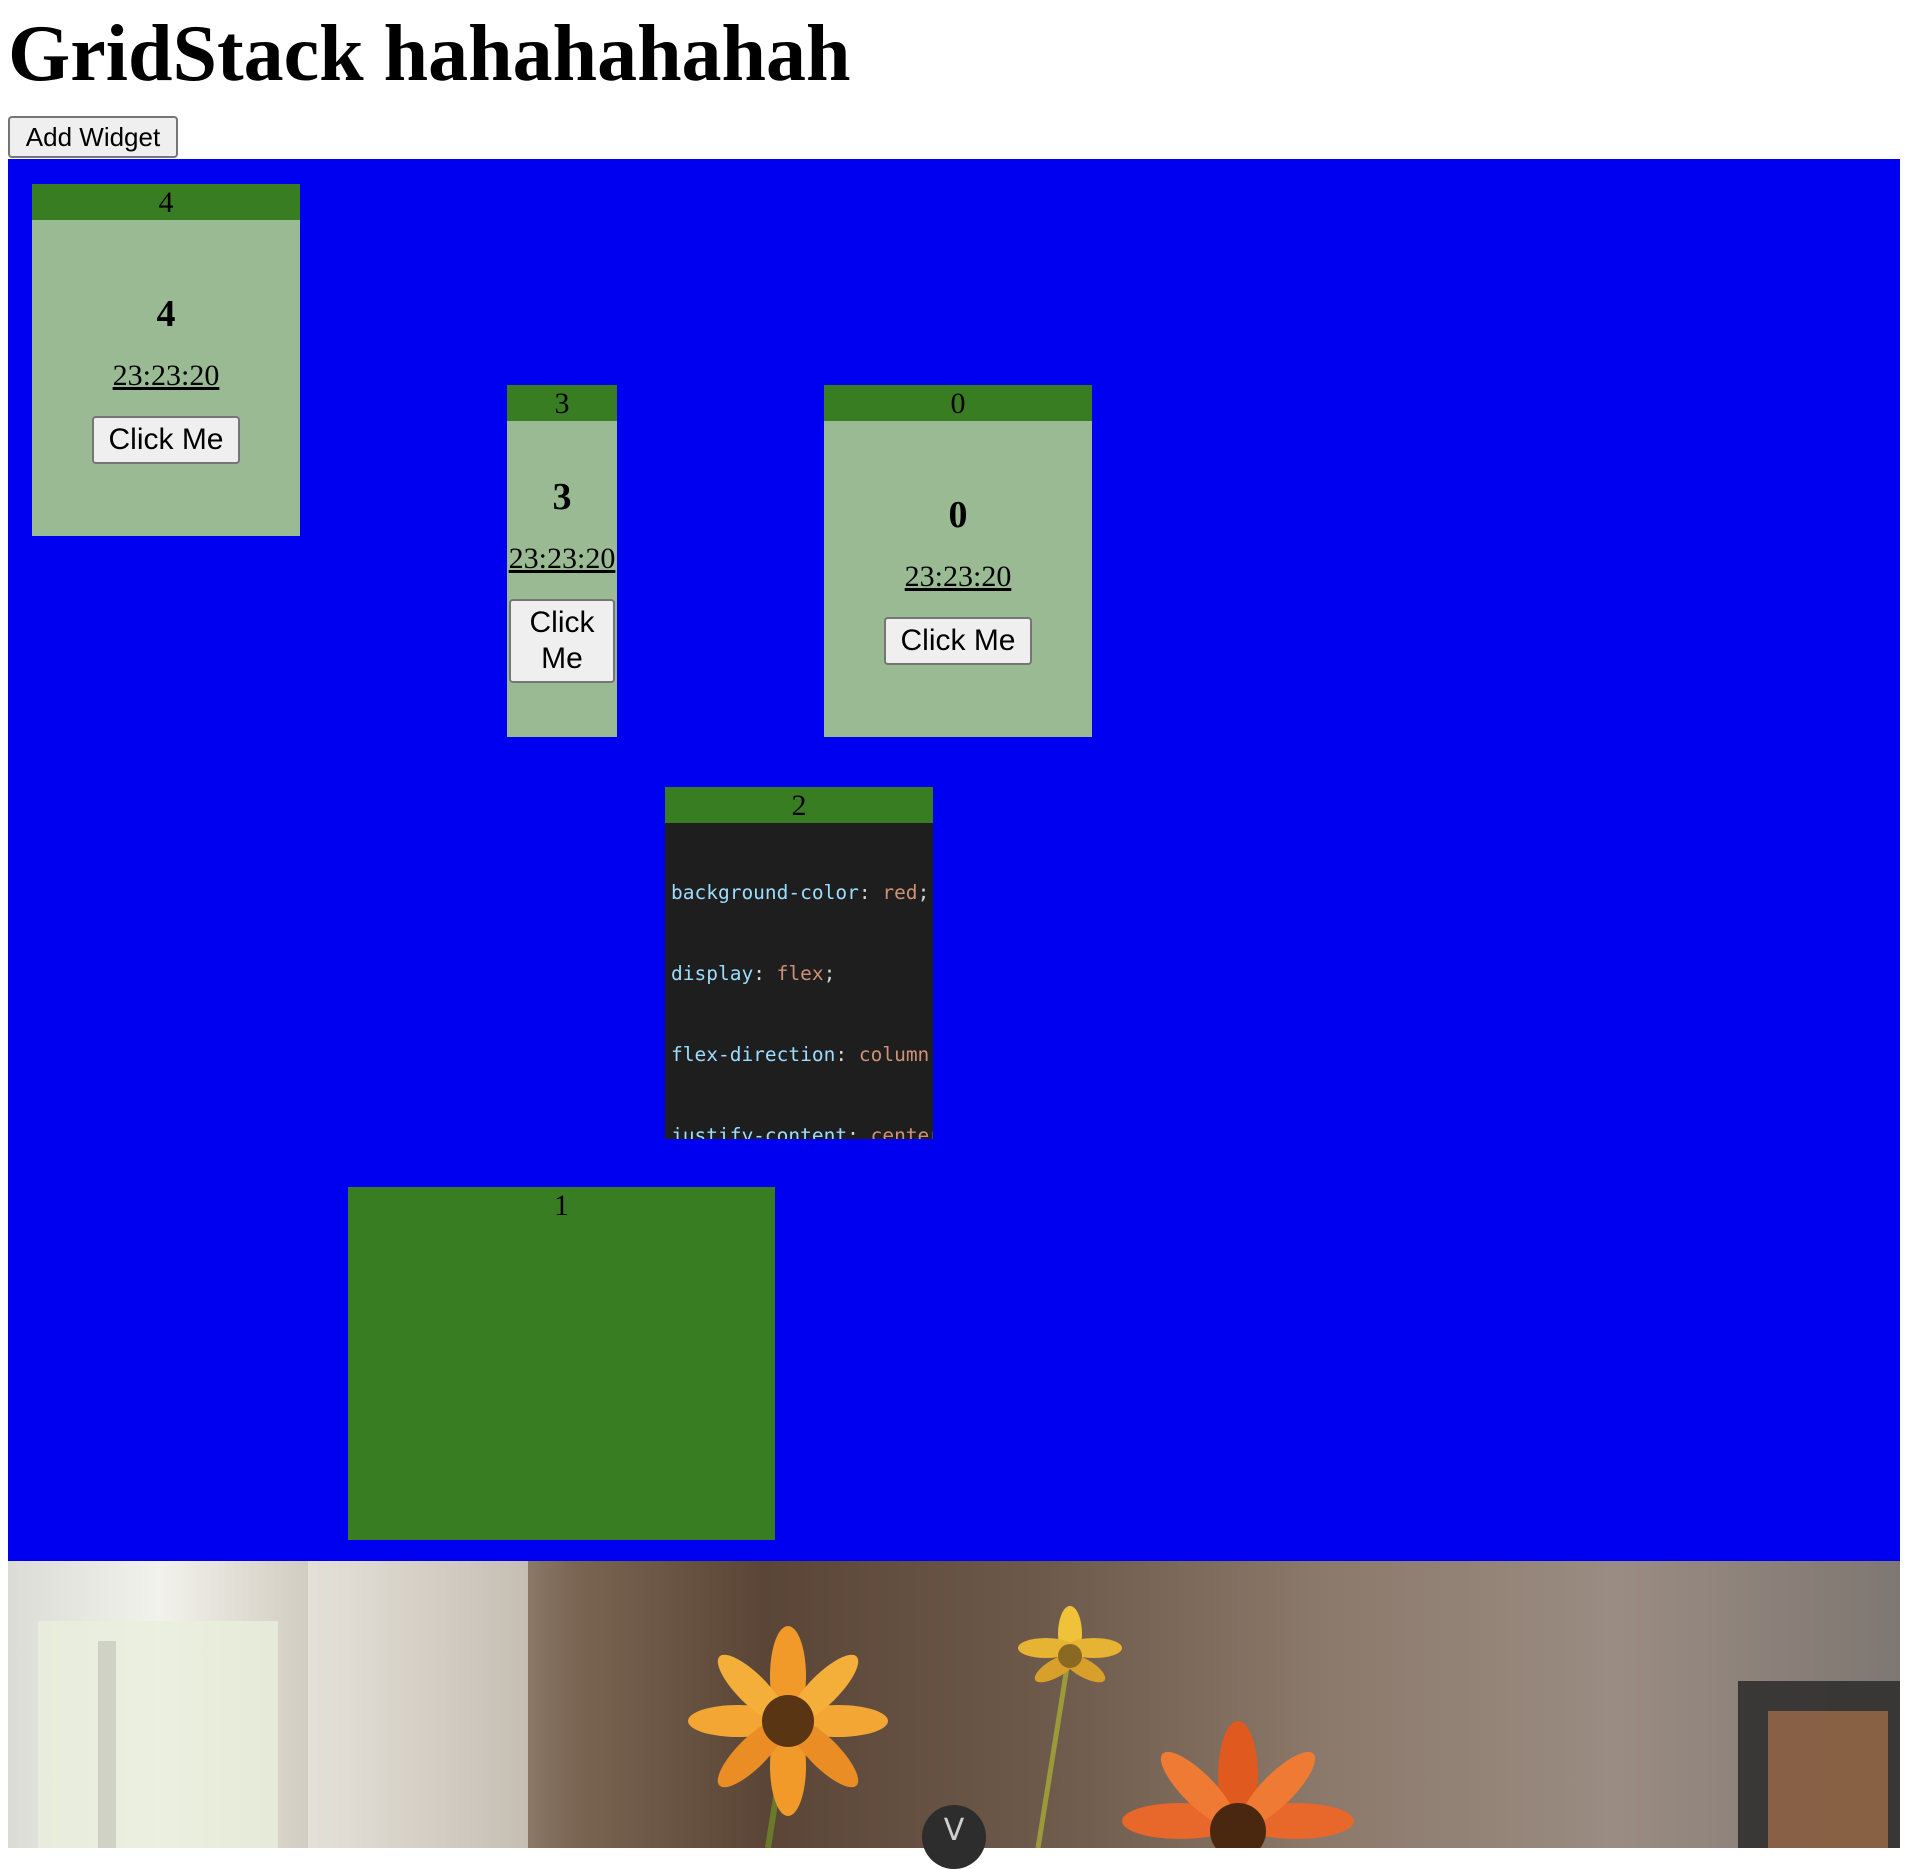 The image size is (1908, 1869). I want to click on widget-body: 3 23:23:20 Click Me, so click(562, 579).